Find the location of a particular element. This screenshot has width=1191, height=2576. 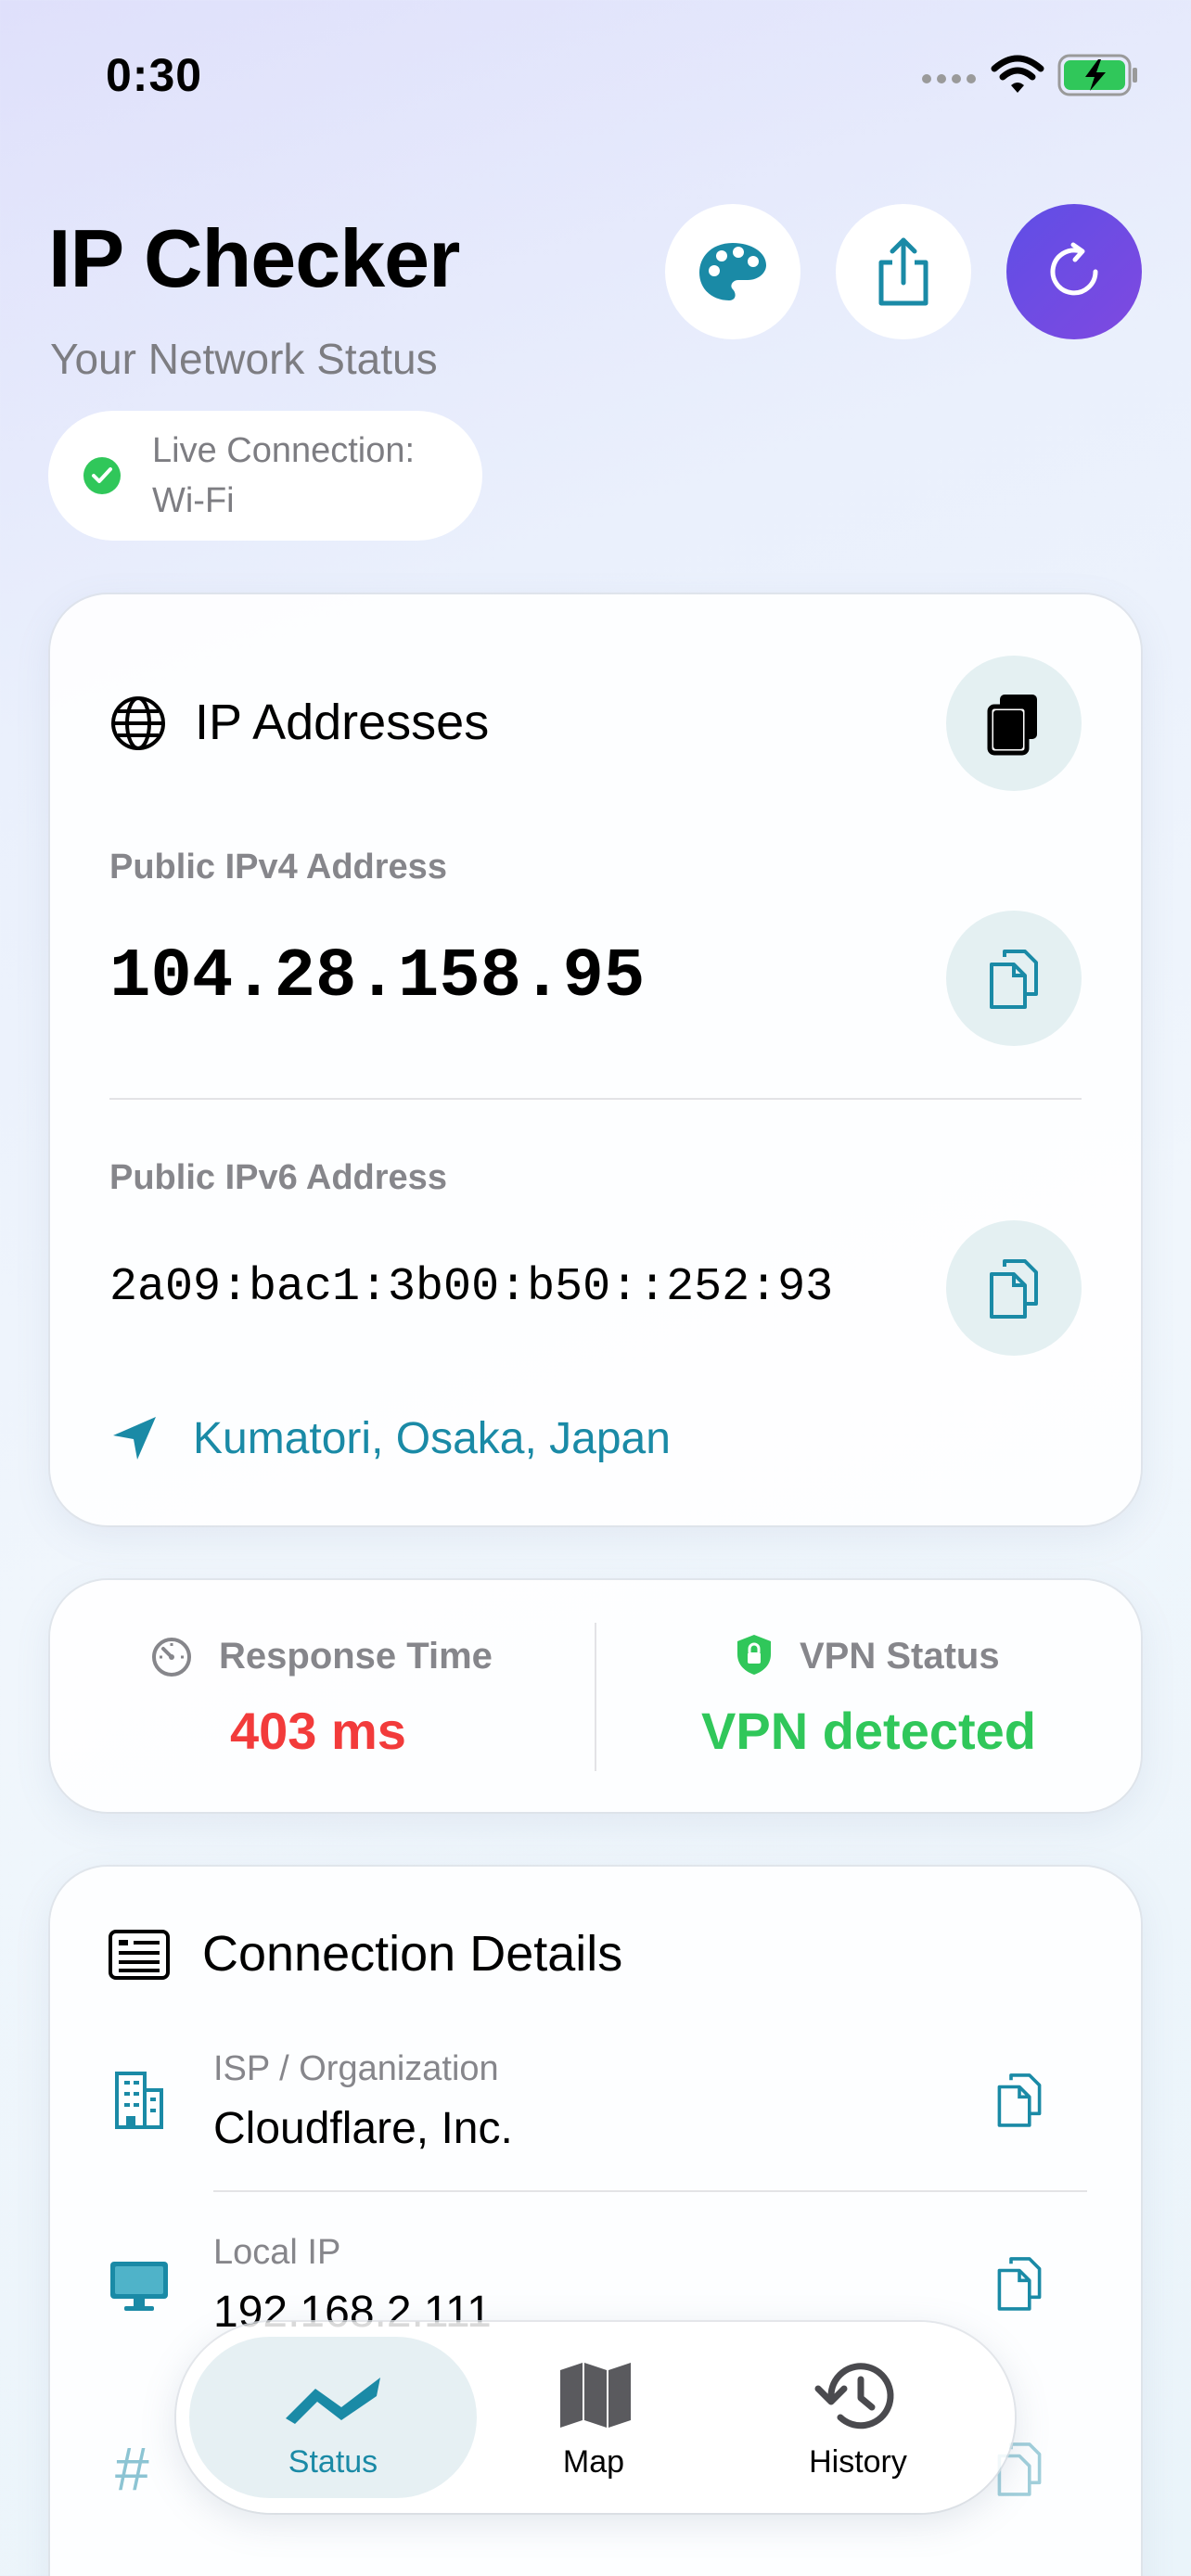

isp-label: ISP / Organization is located at coordinates (356, 2069).